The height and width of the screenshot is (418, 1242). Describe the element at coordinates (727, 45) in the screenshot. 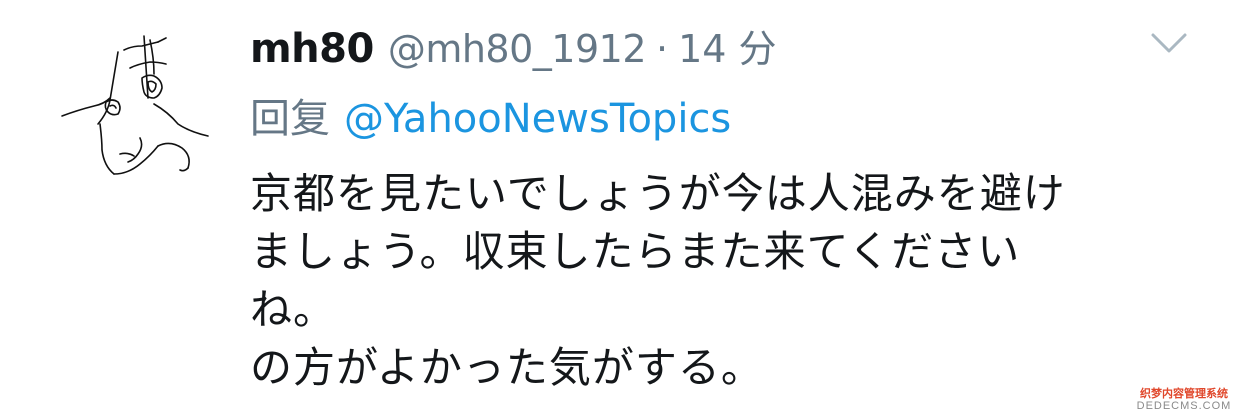

I see `timestamp: 14 分` at that location.